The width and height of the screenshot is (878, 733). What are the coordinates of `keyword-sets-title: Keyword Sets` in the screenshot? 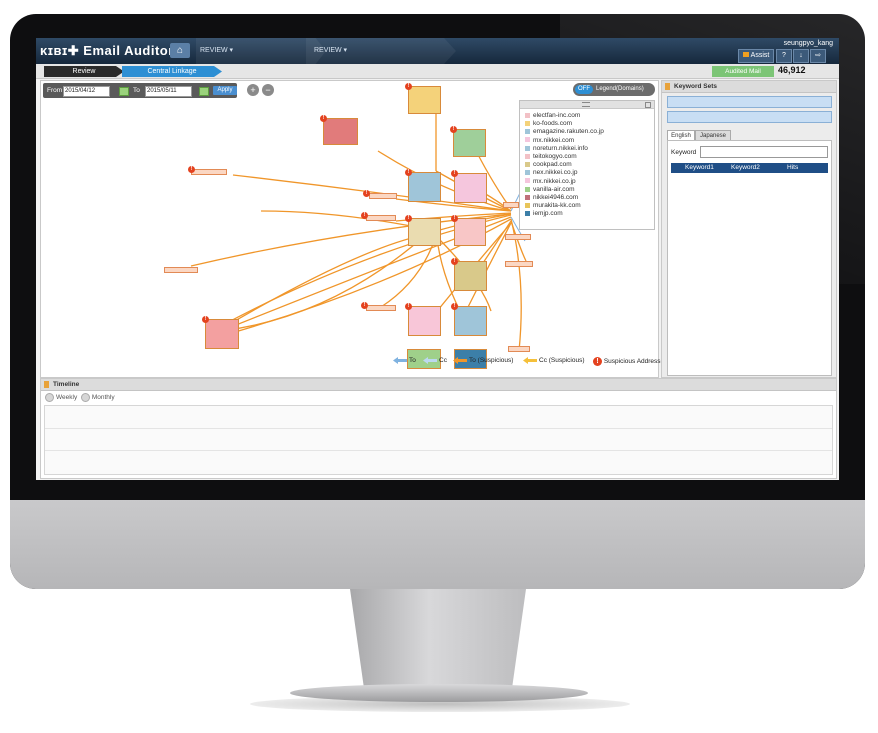 It's located at (695, 86).